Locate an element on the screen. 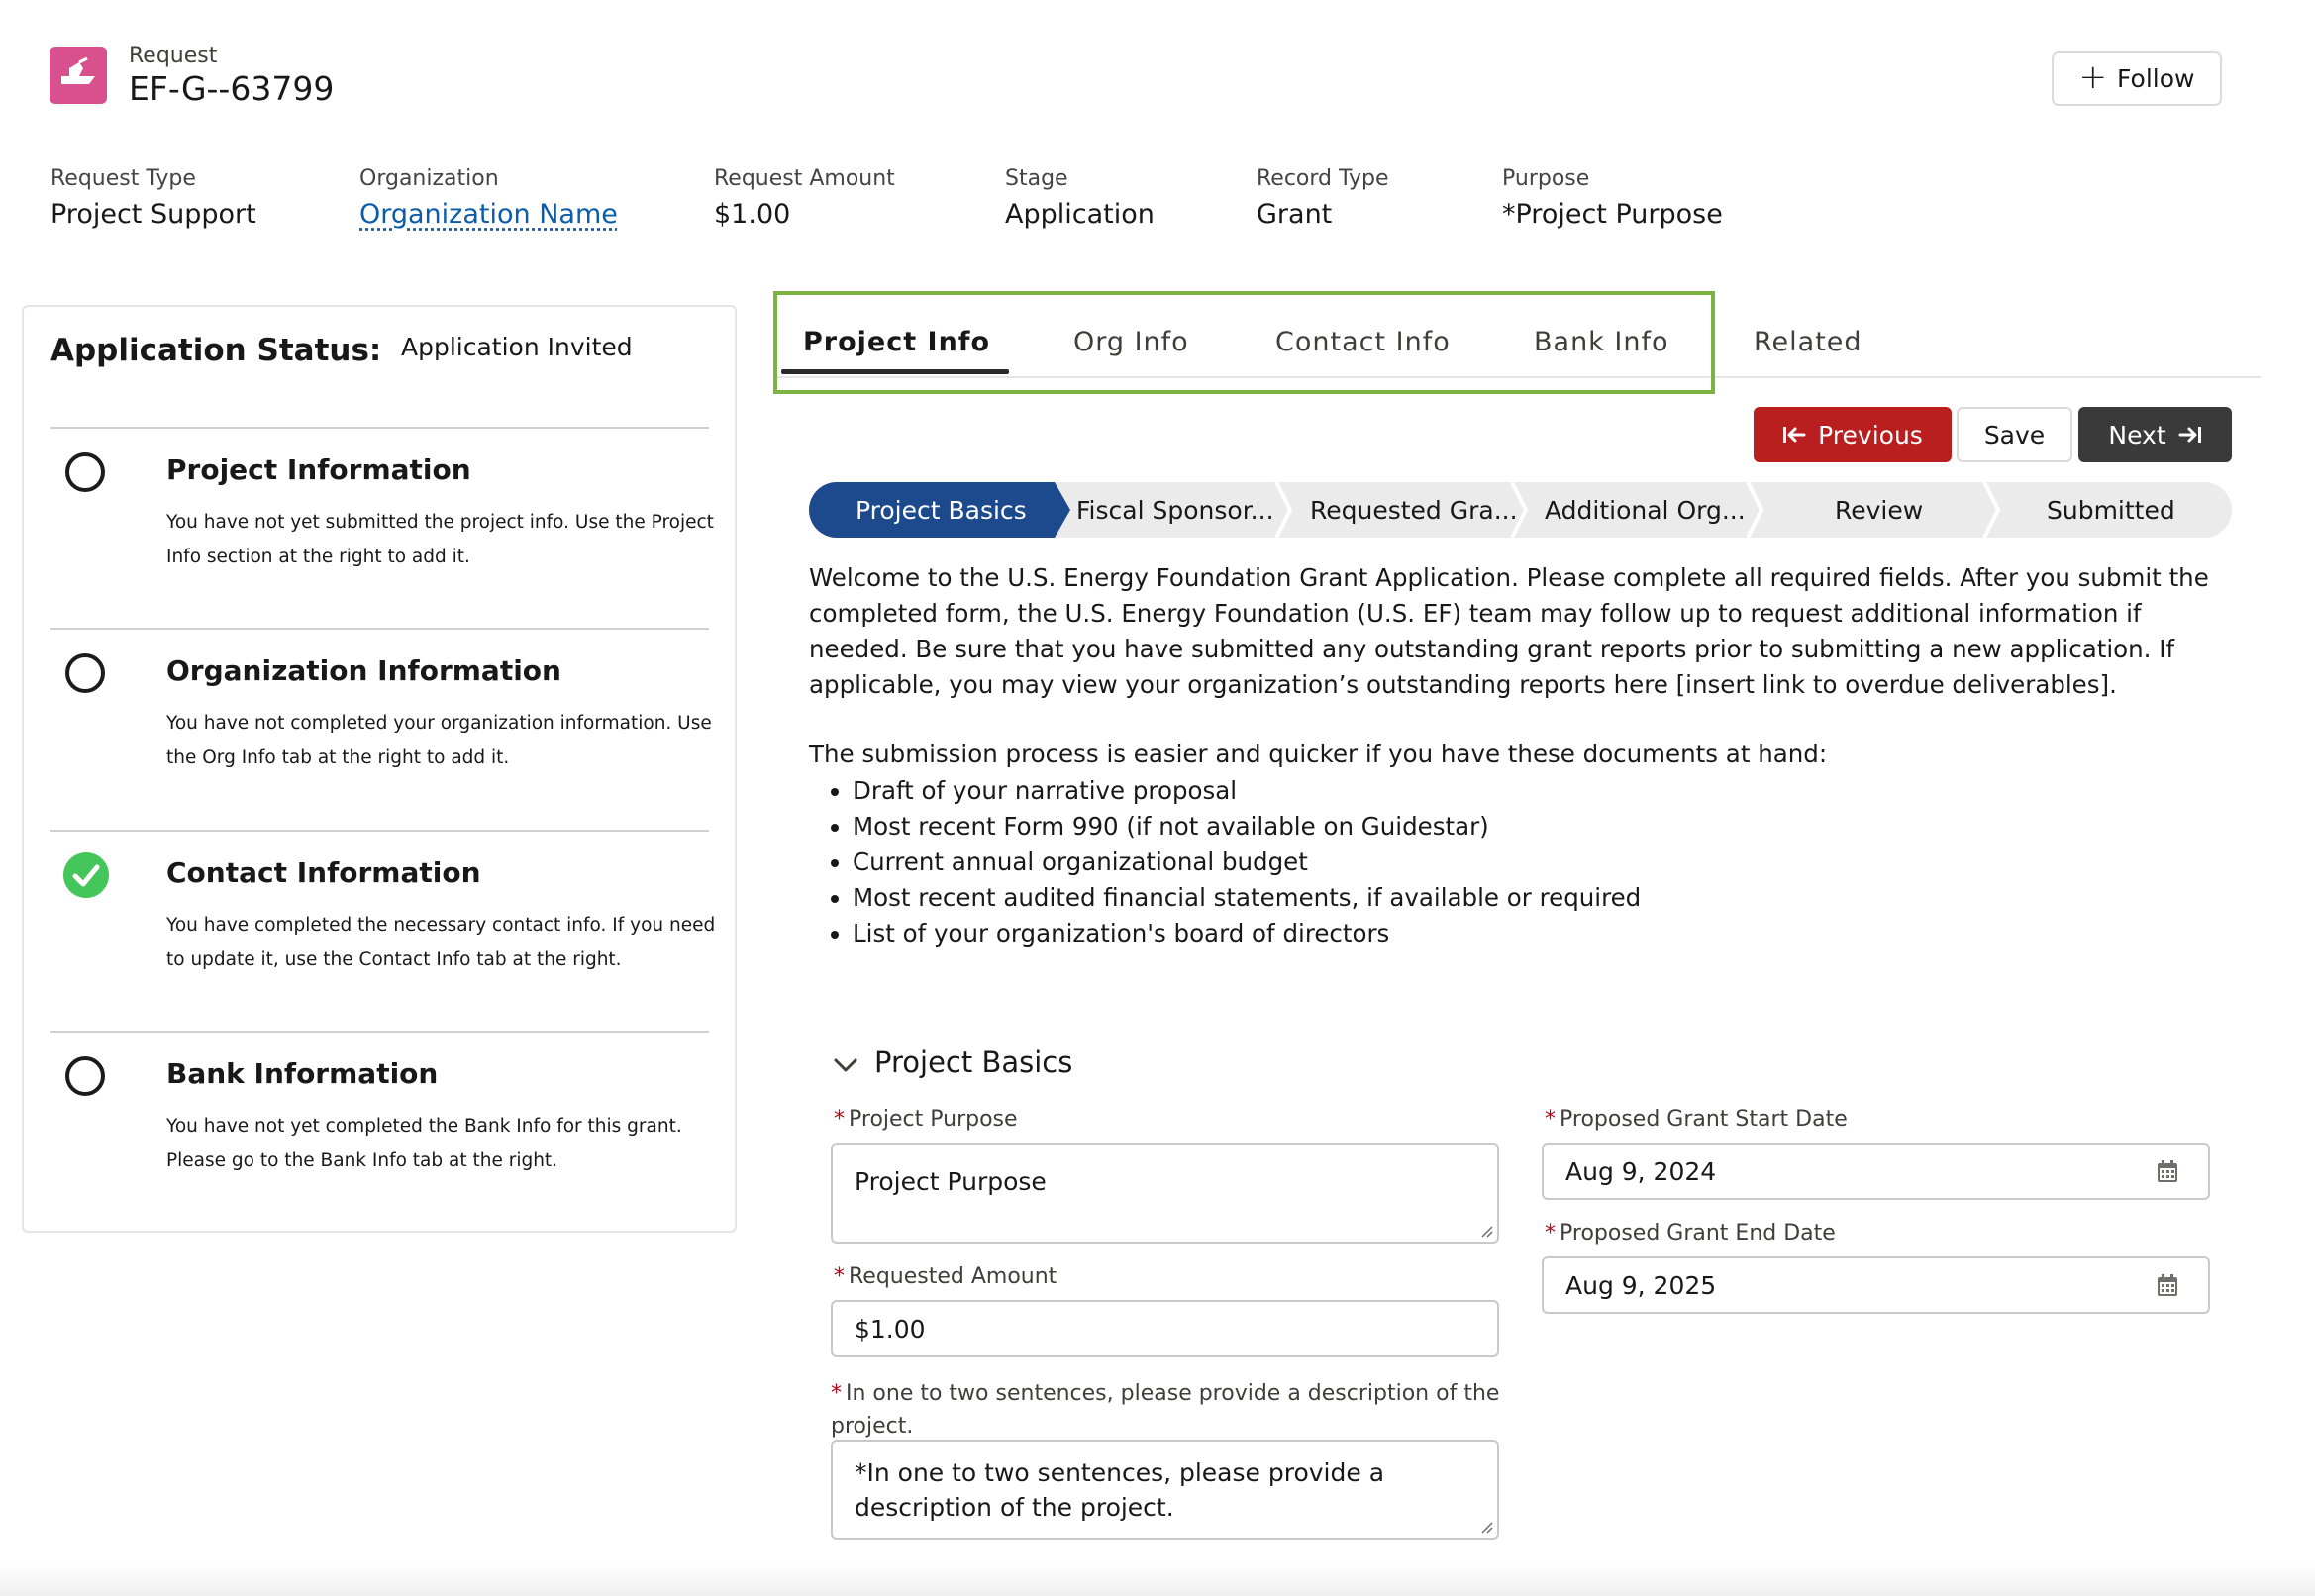 Image resolution: width=2315 pixels, height=1596 pixels. status-section-title: Project Information is located at coordinates (318, 469).